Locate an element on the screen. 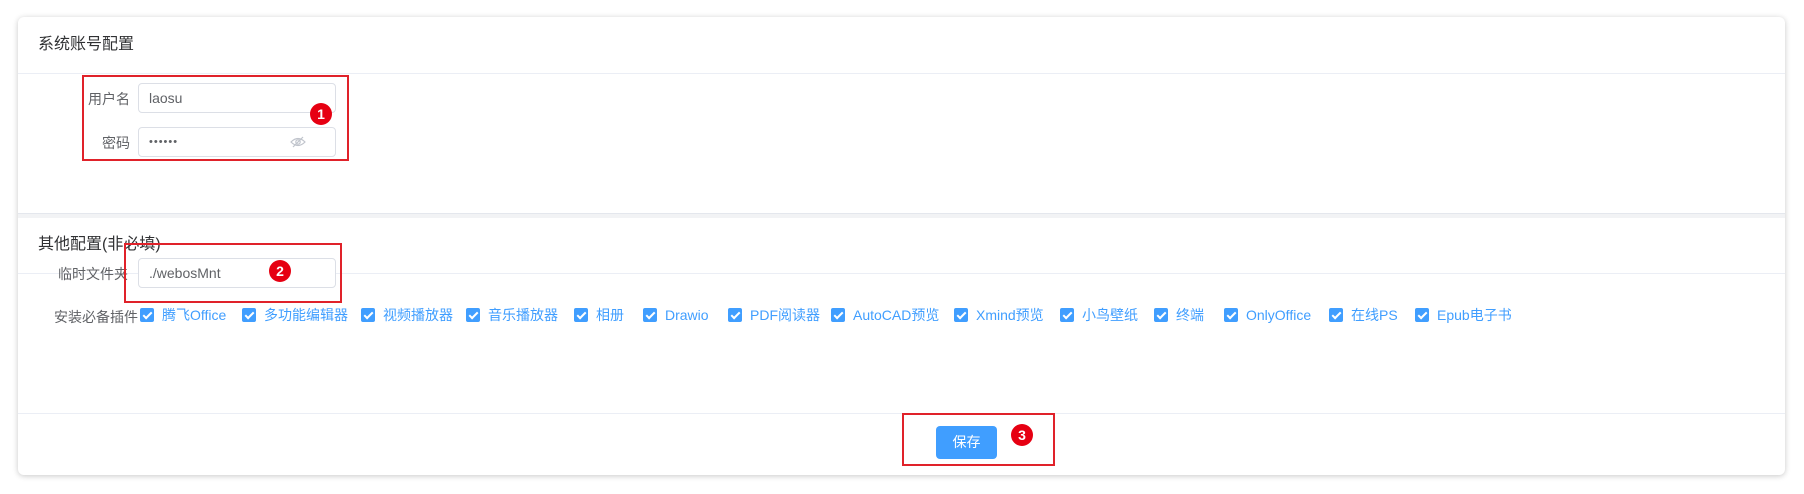 Image resolution: width=1804 pixels, height=494 pixels. plugin-checkbox-terminal: 终端 is located at coordinates (1179, 315).